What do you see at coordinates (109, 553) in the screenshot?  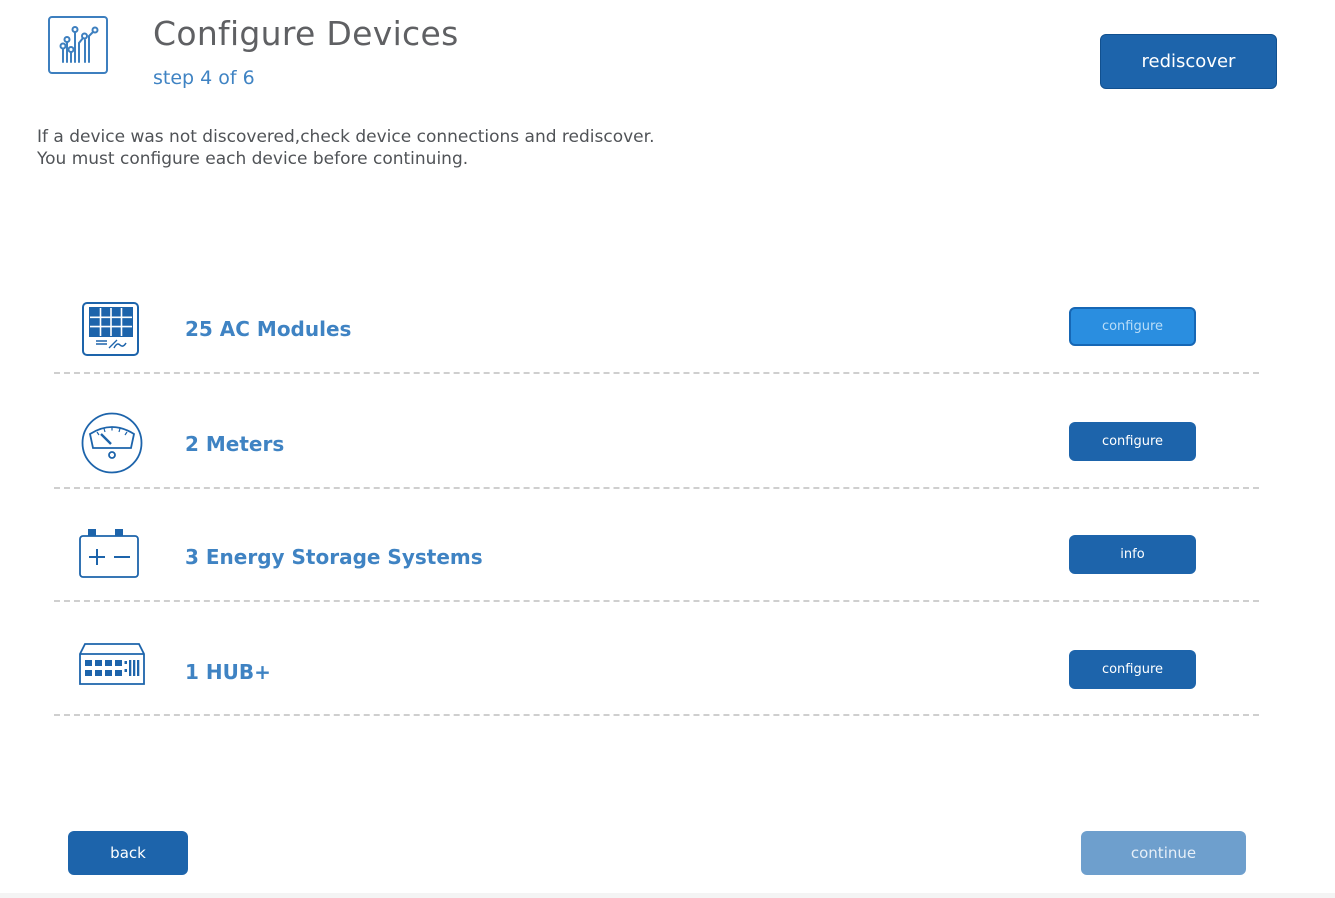 I see `battery-icon` at bounding box center [109, 553].